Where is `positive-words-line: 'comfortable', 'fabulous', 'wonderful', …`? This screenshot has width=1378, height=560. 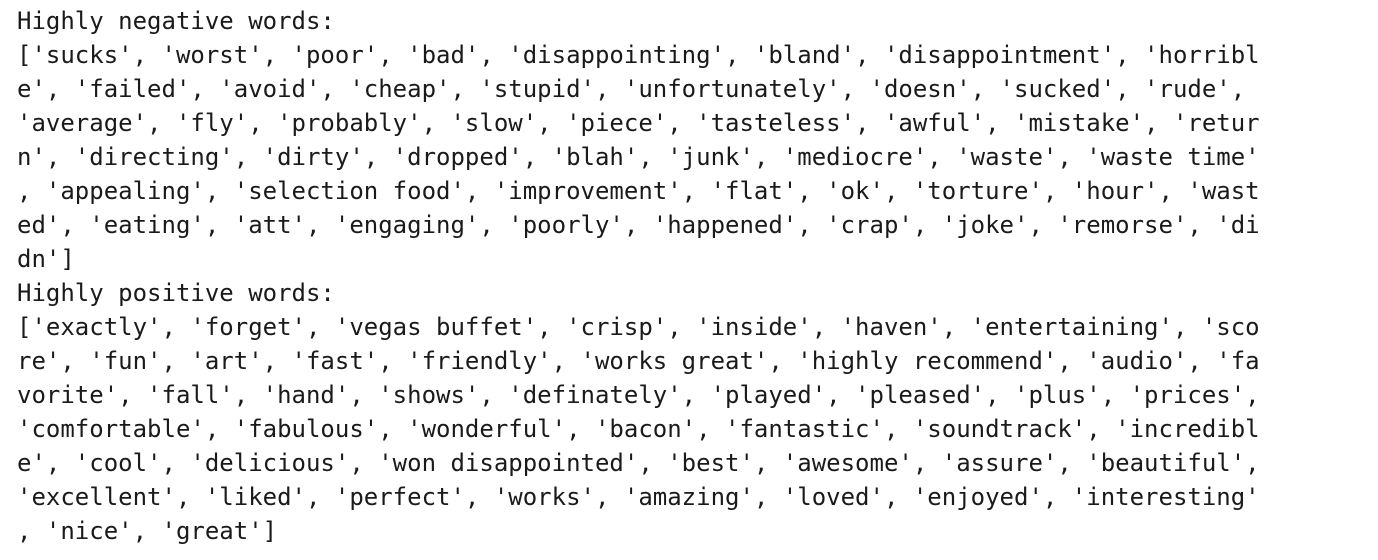
positive-words-line: 'comfortable', 'fabulous', 'wonderful', … is located at coordinates (638, 429).